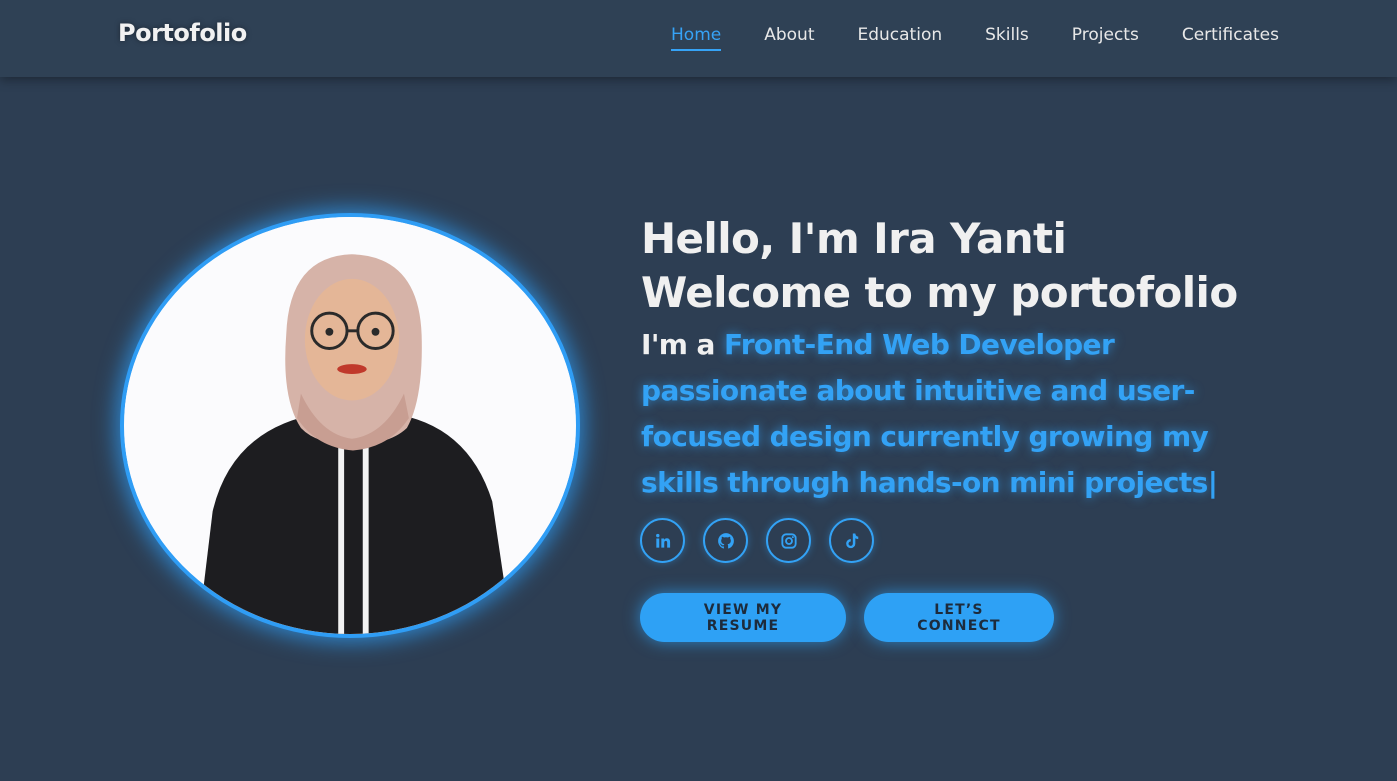  I want to click on tiktok-icon, so click(851, 540).